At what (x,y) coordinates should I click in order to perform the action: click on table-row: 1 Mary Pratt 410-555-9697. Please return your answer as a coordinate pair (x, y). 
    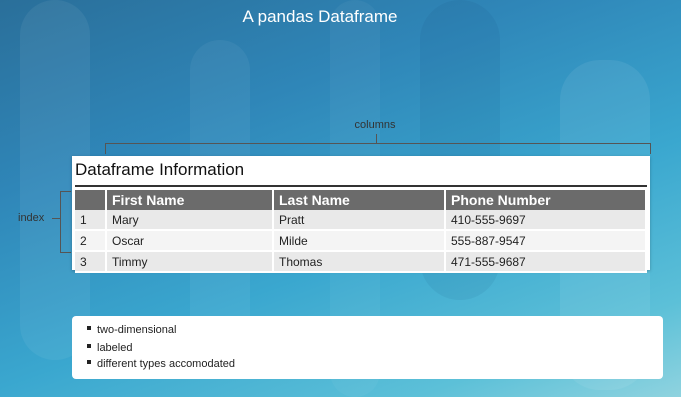
    Looking at the image, I should click on (361, 220).